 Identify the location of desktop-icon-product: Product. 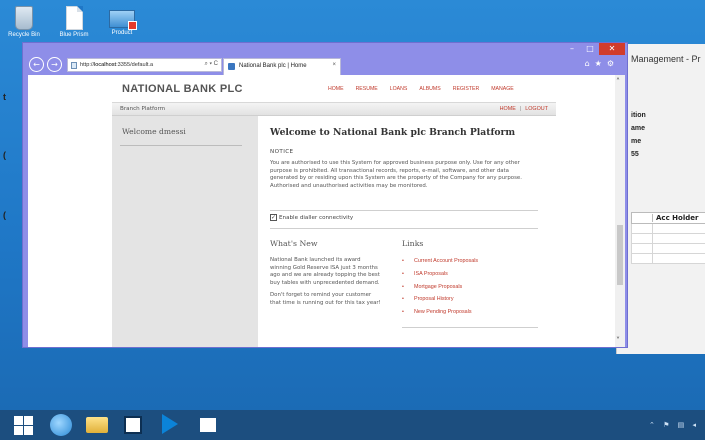
(122, 21).